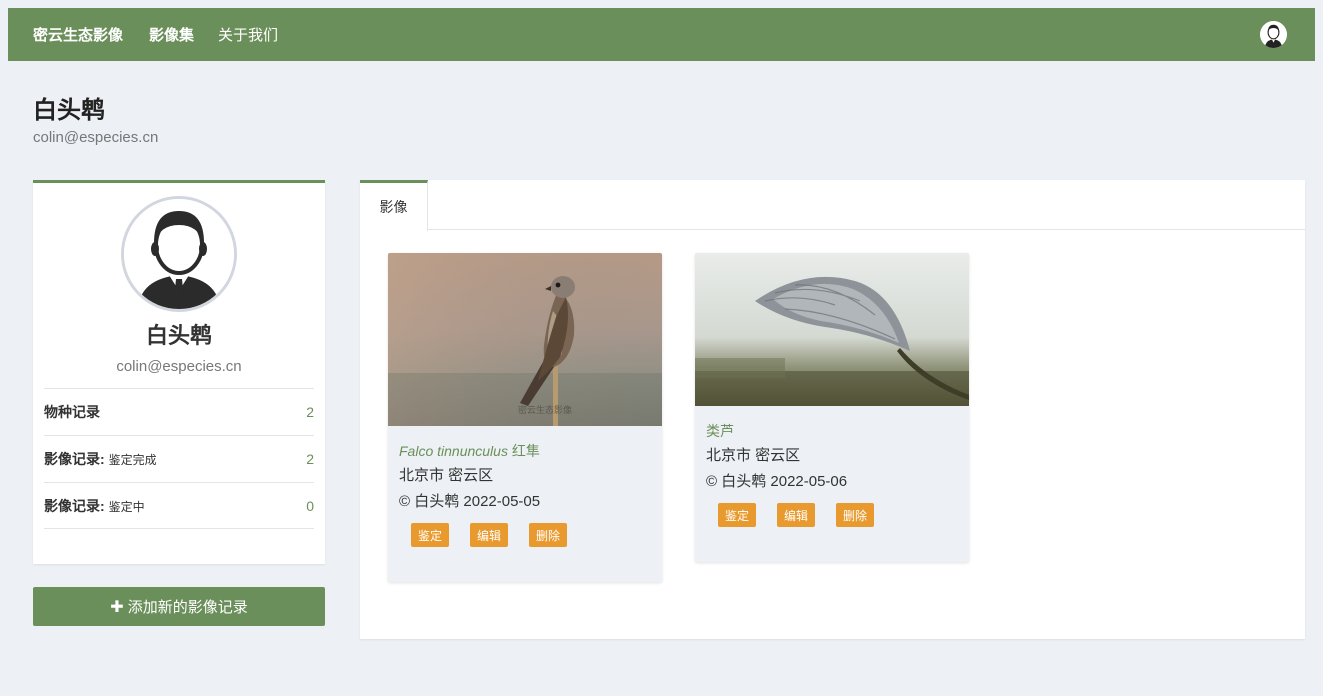  Describe the element at coordinates (171, 34) in the screenshot. I see `nav-collections: 影像集` at that location.